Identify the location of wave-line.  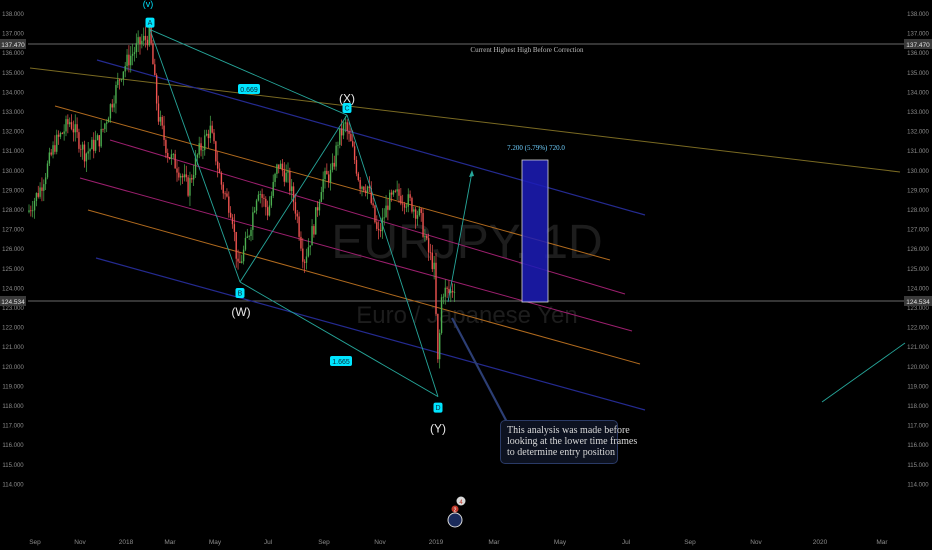
(248, 72).